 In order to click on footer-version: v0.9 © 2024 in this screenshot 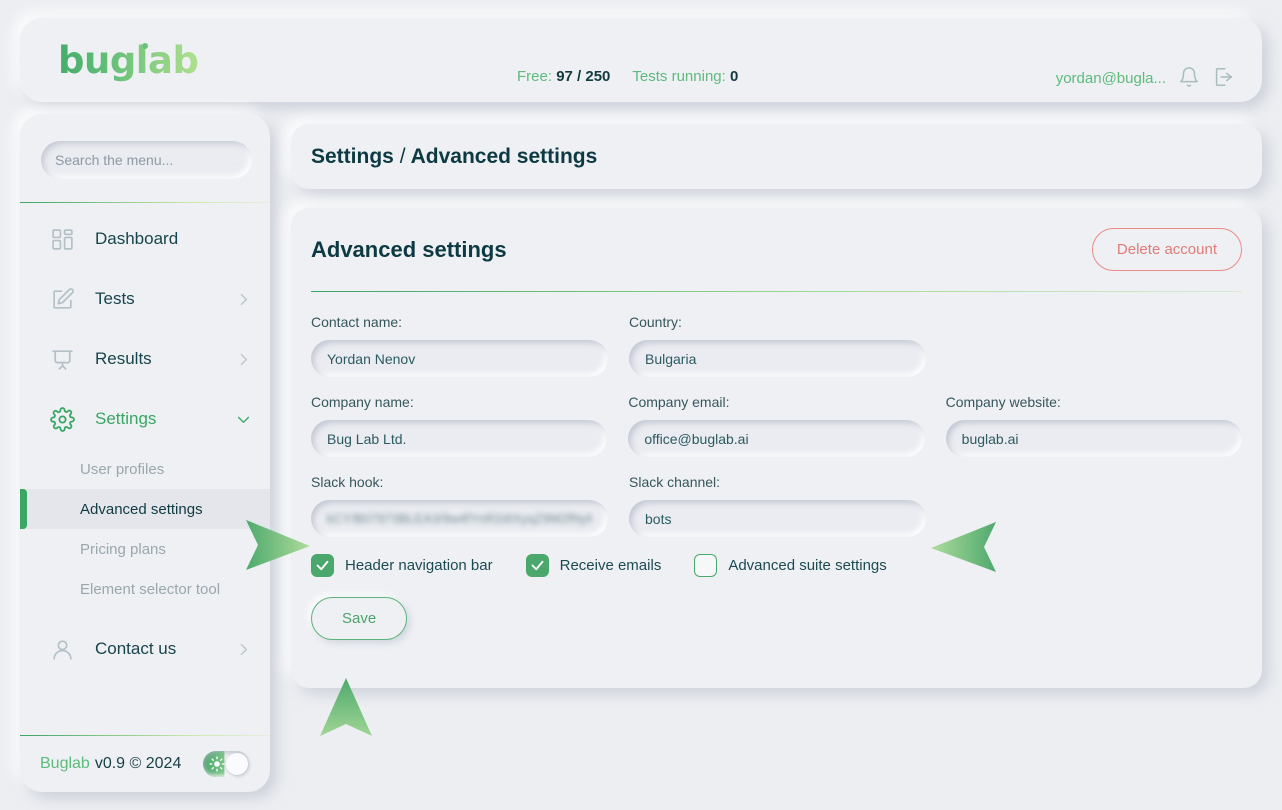, I will do `click(138, 763)`.